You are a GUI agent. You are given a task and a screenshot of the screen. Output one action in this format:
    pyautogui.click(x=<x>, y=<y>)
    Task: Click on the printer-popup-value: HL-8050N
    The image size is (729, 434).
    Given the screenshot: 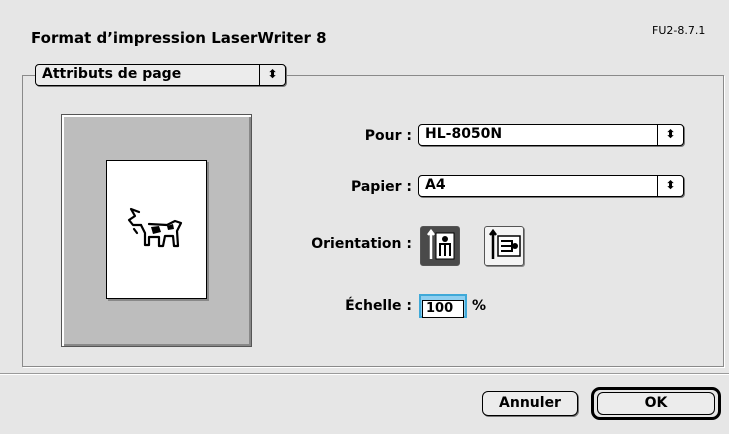 What is the action you would take?
    pyautogui.click(x=464, y=134)
    